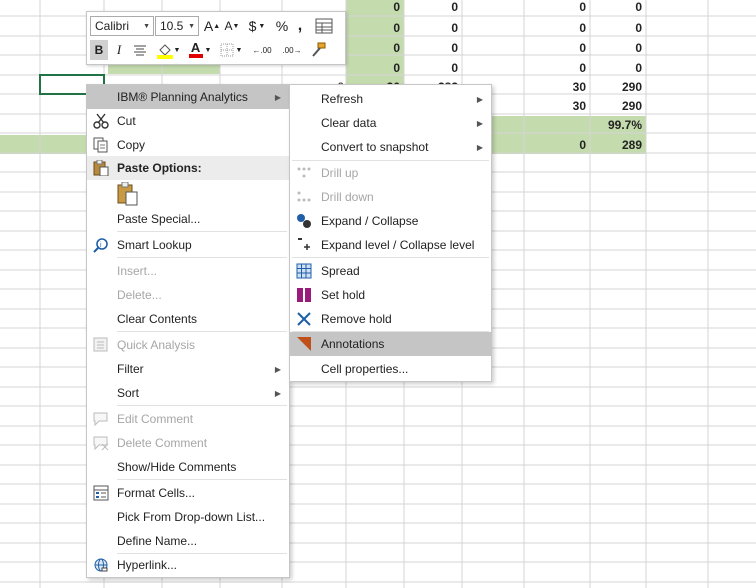 The height and width of the screenshot is (588, 756). Describe the element at coordinates (282, 26) in the screenshot. I see `percent-style-button: %` at that location.